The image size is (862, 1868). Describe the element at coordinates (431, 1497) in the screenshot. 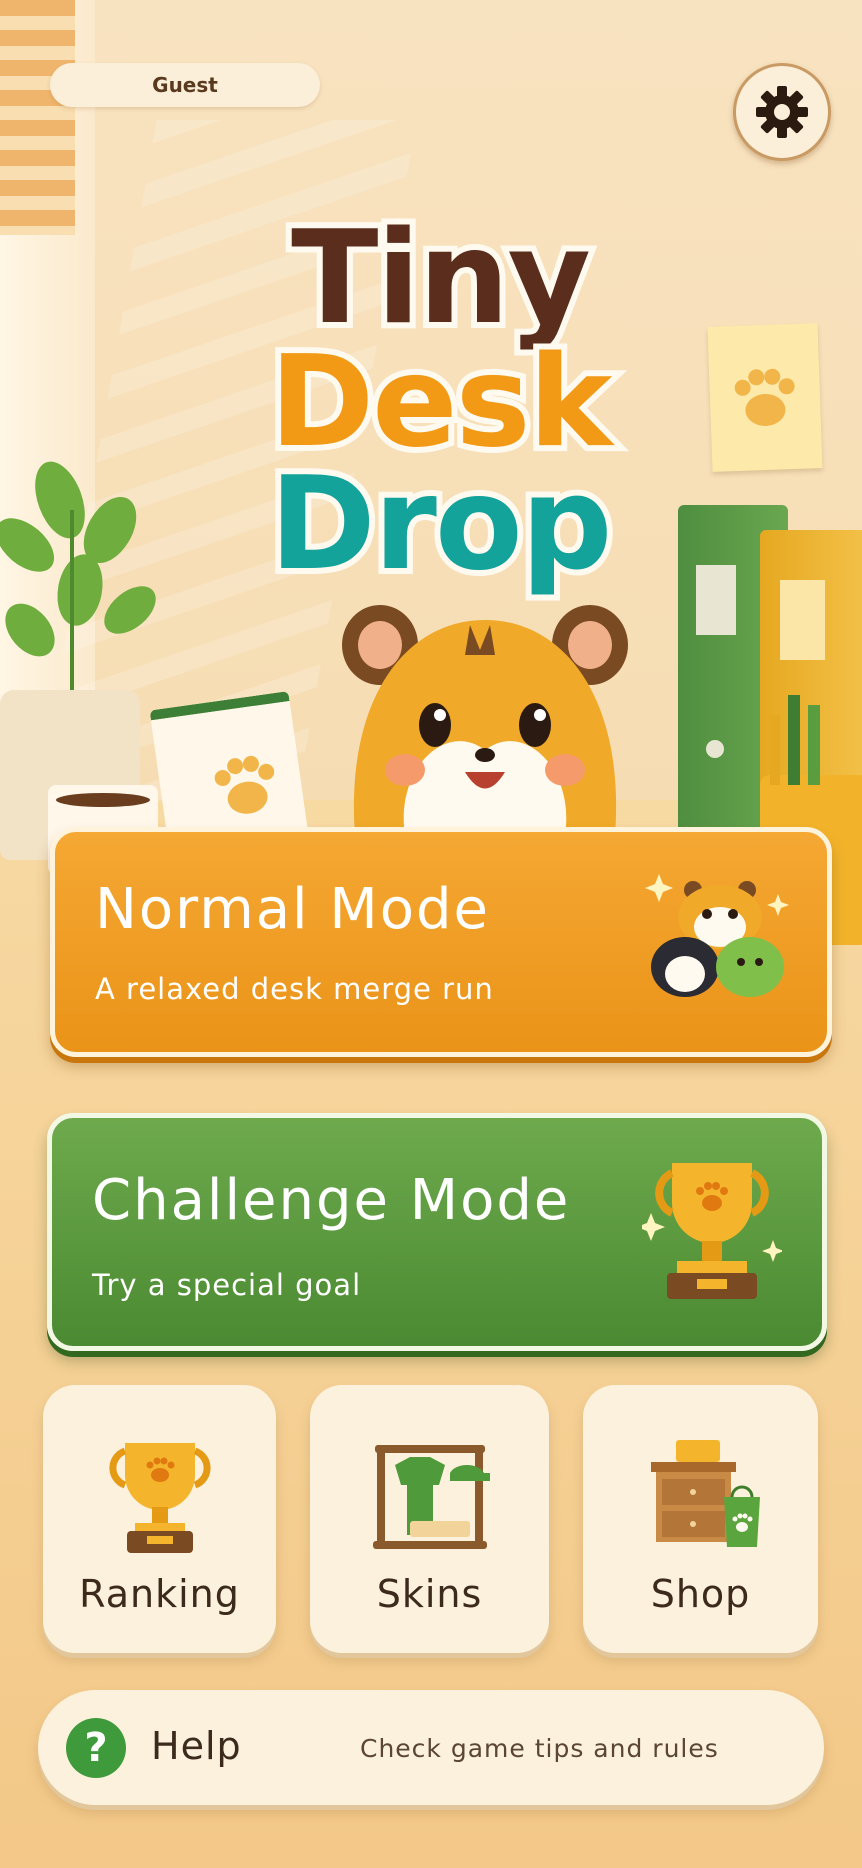

I see `clothes-rack-icon` at that location.